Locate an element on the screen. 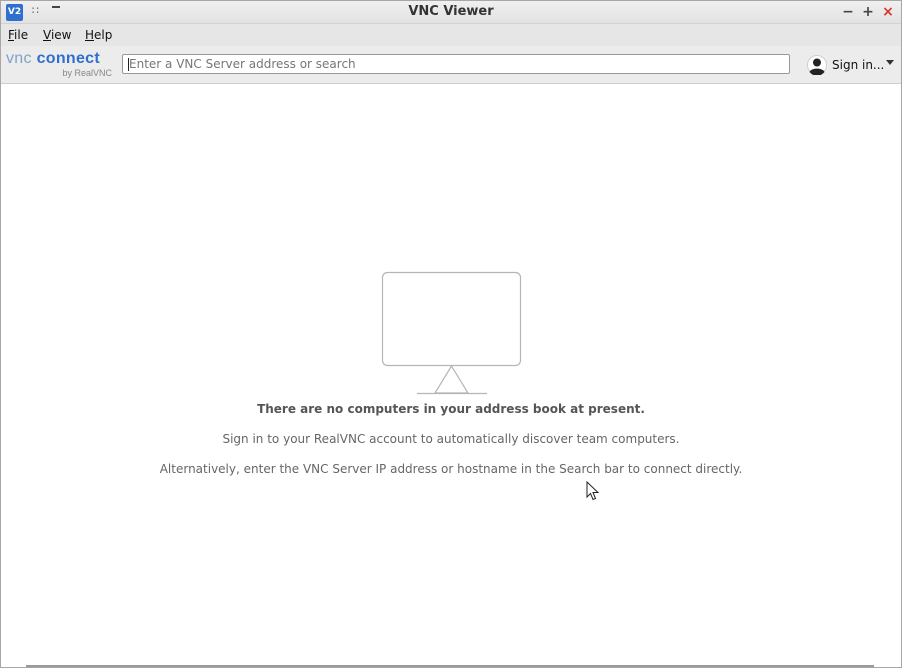 The height and width of the screenshot is (668, 902). logo-connect-text: connect is located at coordinates (68, 58).